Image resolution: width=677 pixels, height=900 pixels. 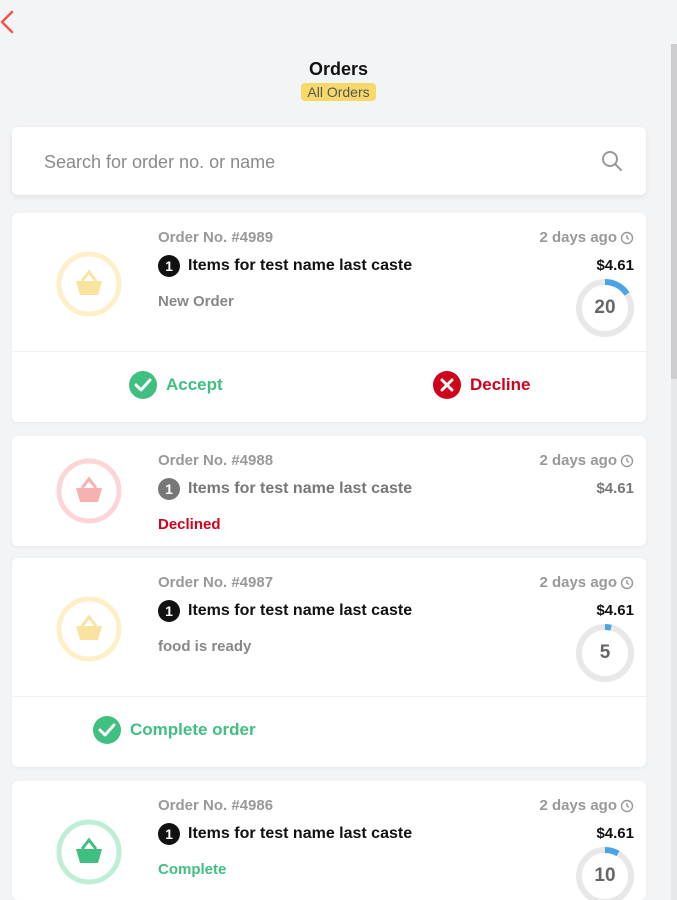 I want to click on decline-label: Decline, so click(x=500, y=384).